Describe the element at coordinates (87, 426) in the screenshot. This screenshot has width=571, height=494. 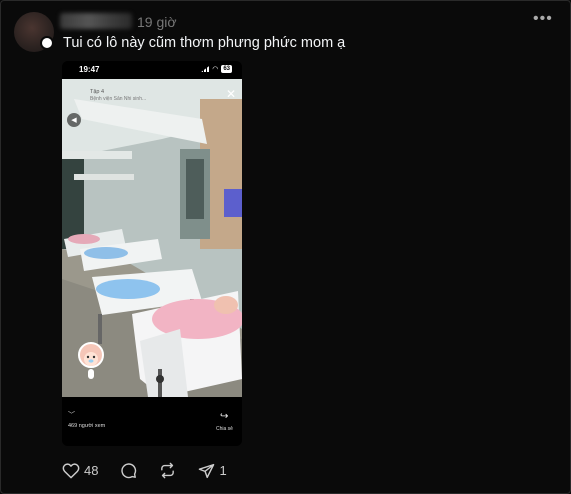
I see `viewer-count: 469 người xem` at that location.